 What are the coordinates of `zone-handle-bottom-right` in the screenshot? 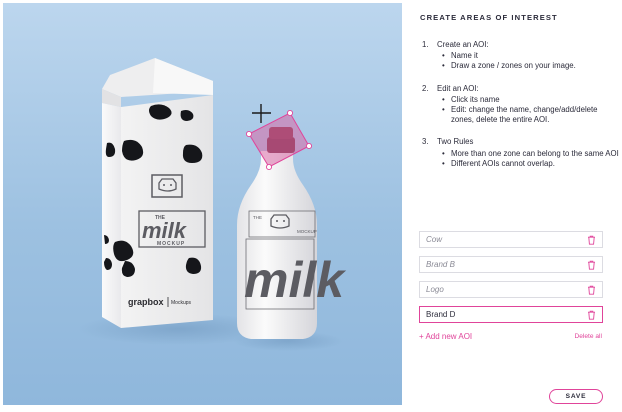 It's located at (309, 146).